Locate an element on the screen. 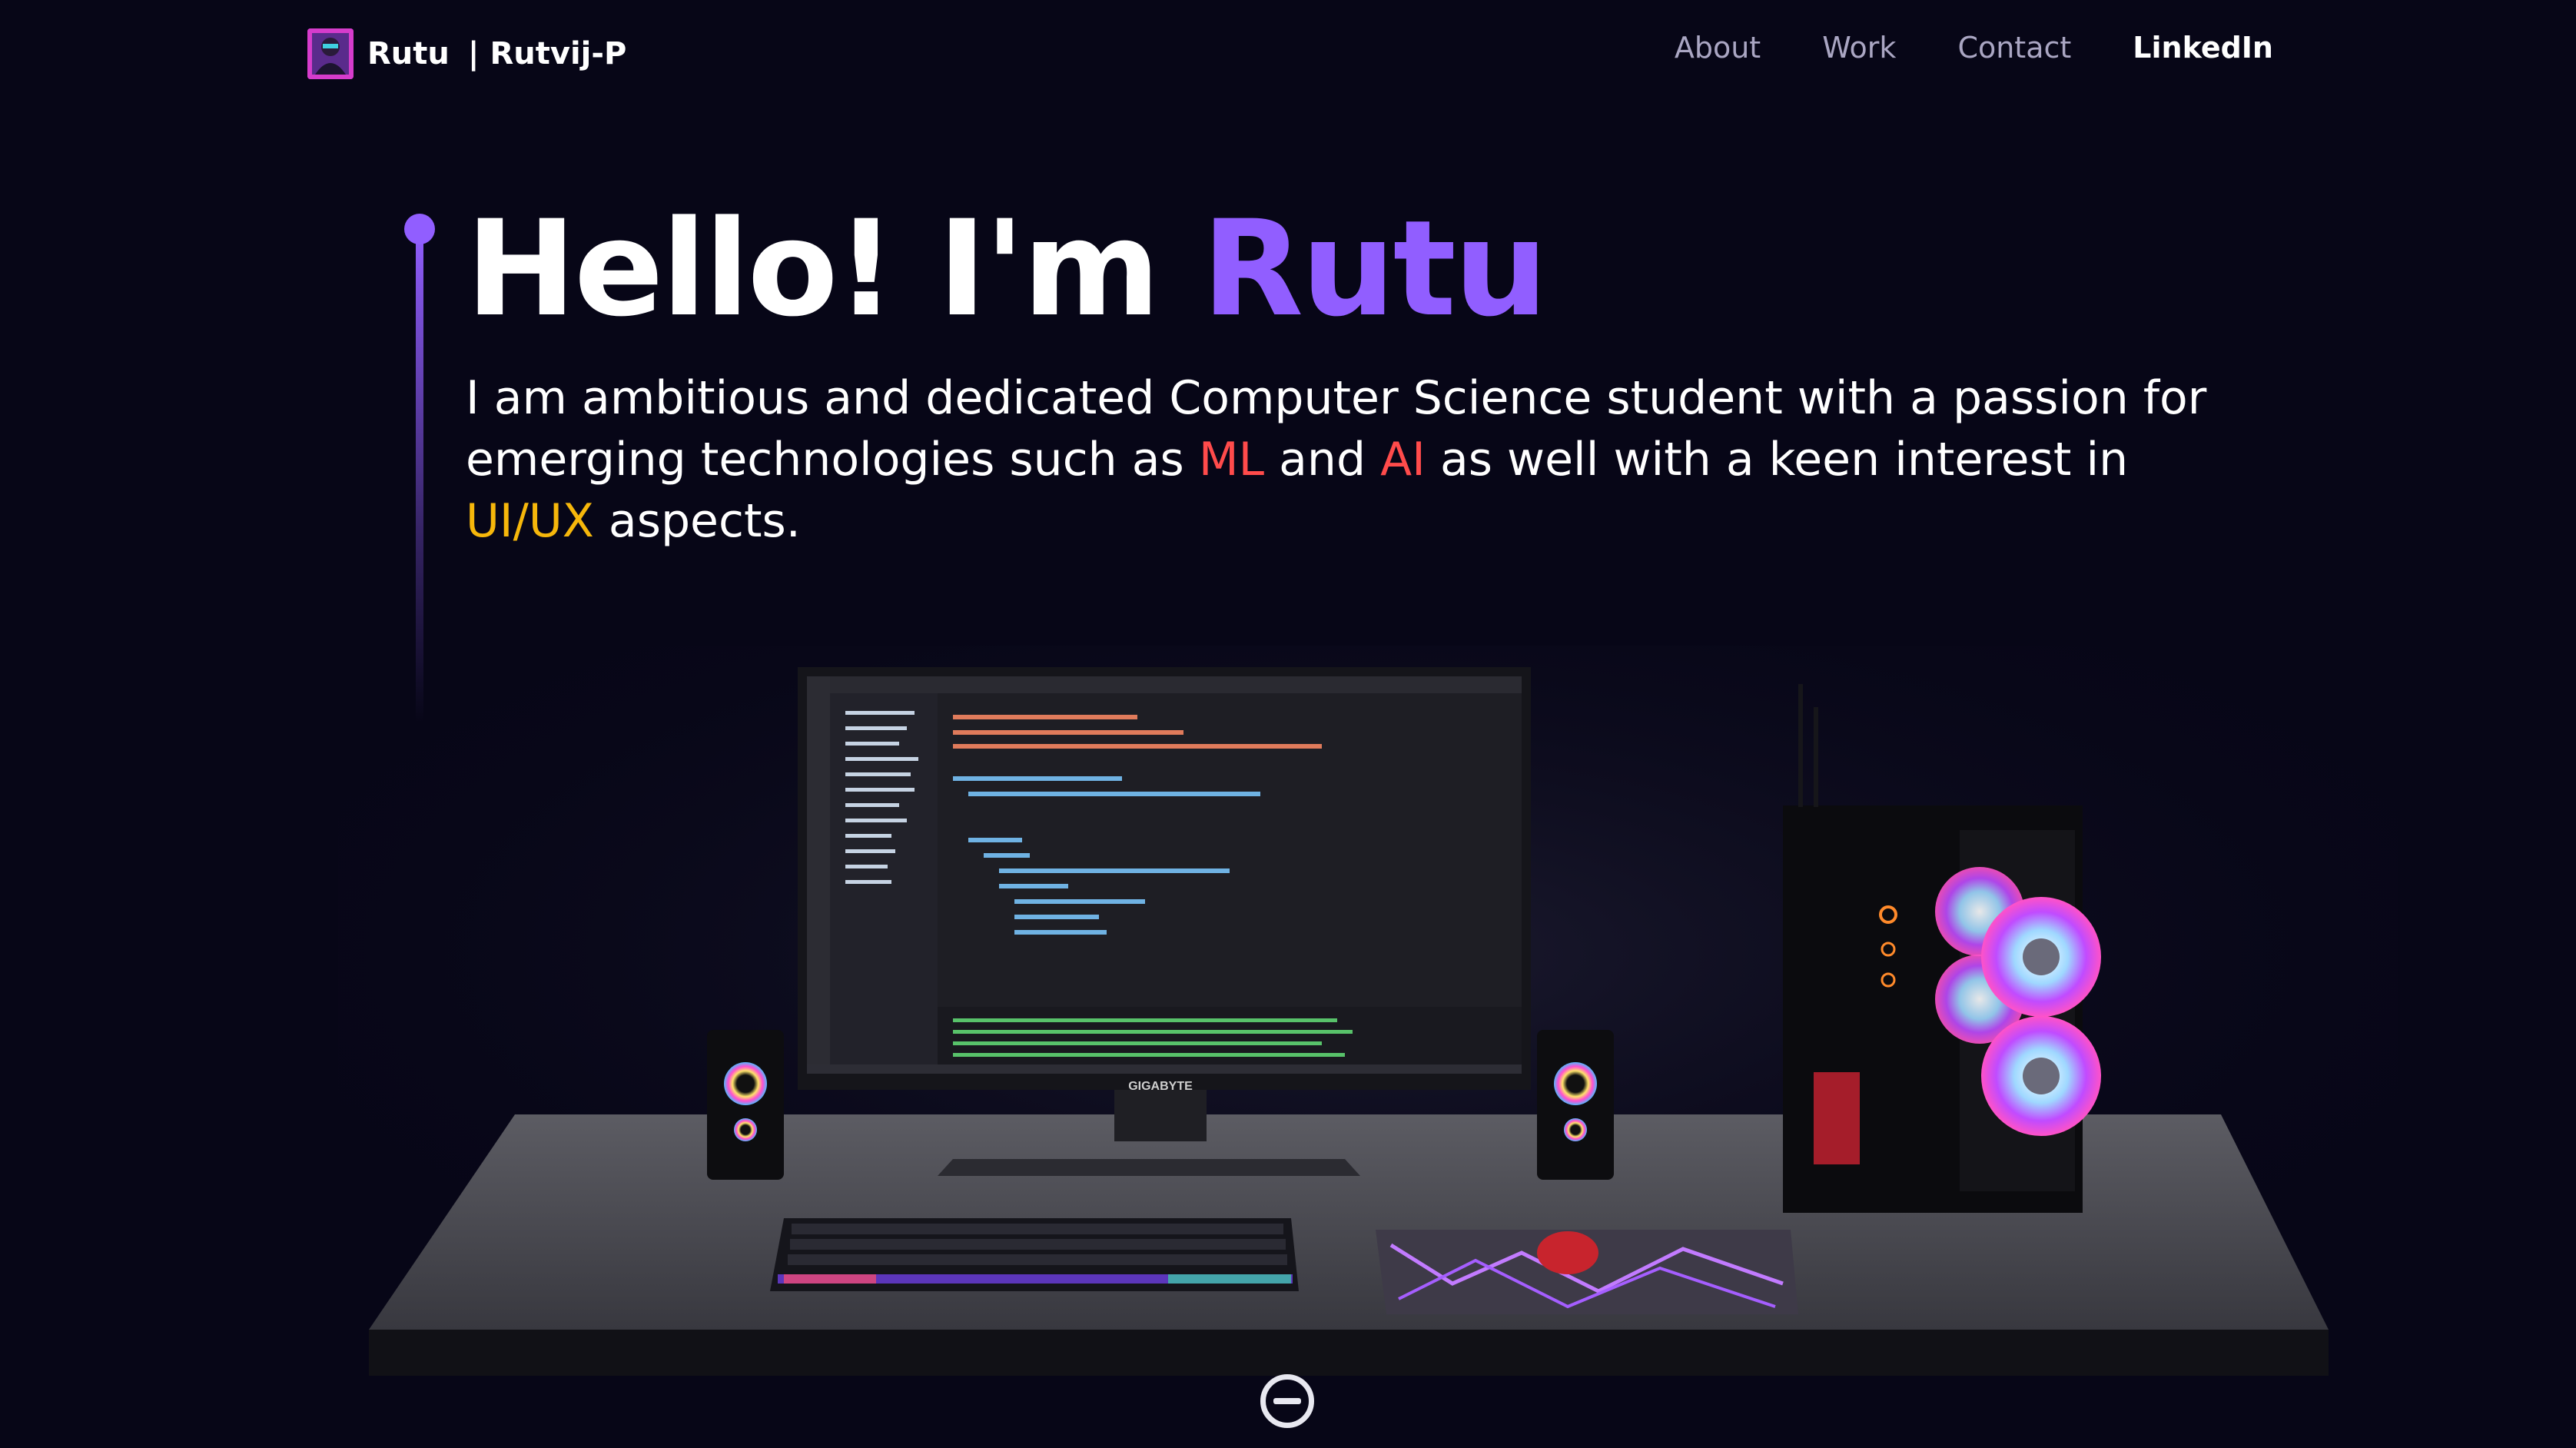 The image size is (2576, 1448). scroll-down-icon is located at coordinates (1287, 1401).